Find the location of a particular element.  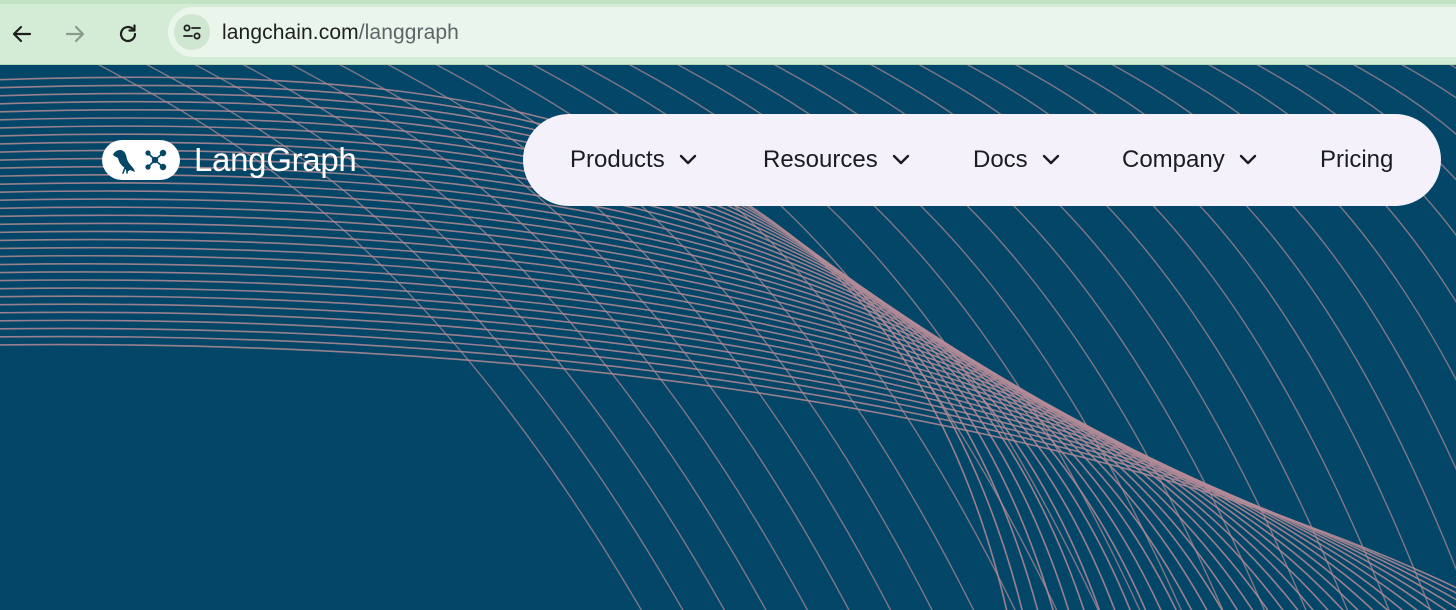

nav-docs: Docs is located at coordinates (1016, 160).